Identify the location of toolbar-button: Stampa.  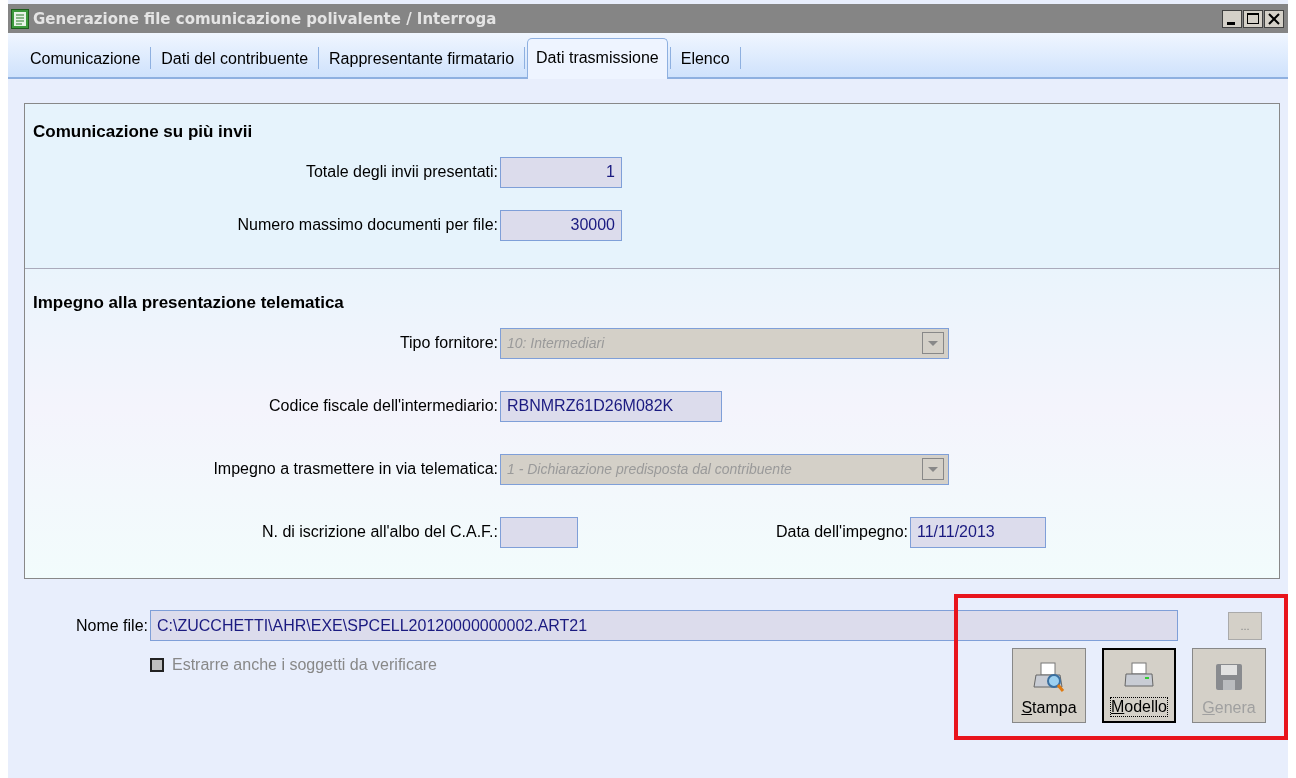
(1049, 685).